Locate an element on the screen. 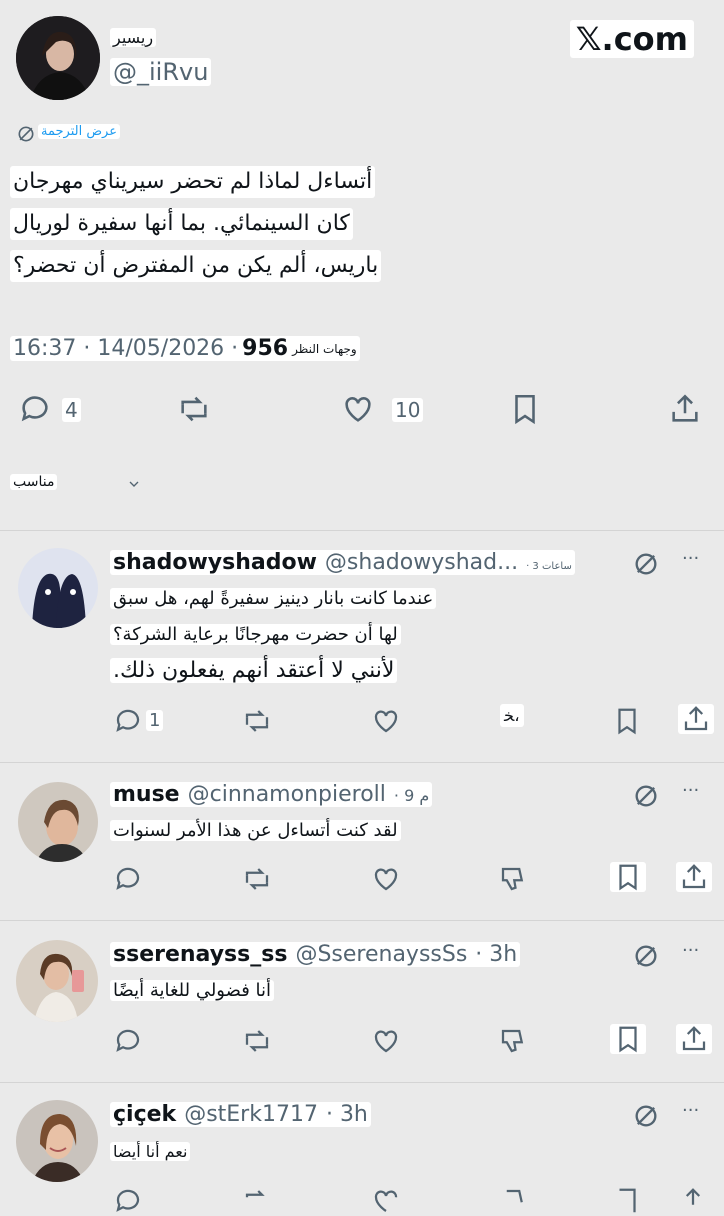  reply-name: çiçek is located at coordinates (144, 1114).